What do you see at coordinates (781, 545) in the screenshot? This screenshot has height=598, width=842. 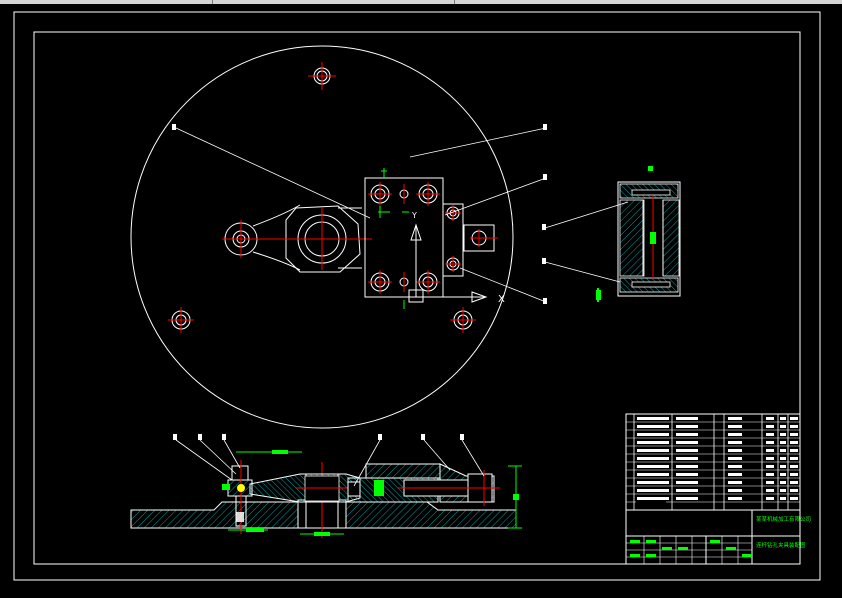 I see `drawing-title: 连杆钻孔夹具装配图` at bounding box center [781, 545].